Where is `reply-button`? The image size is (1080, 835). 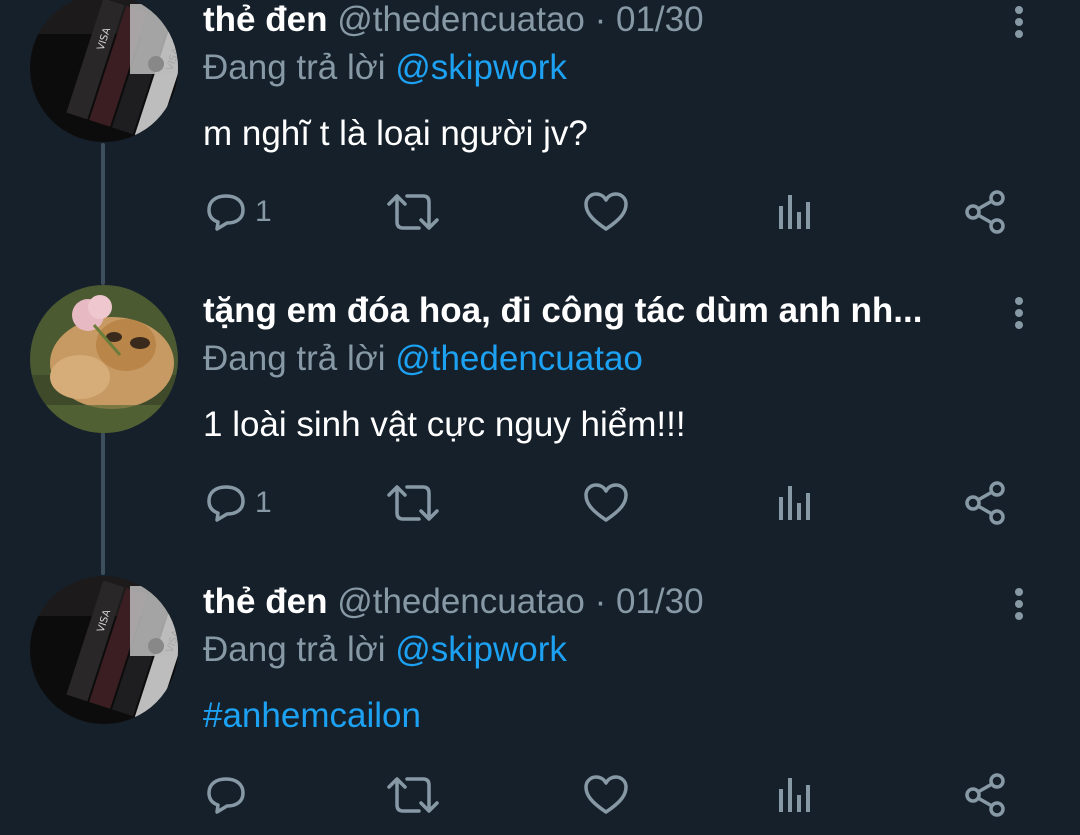 reply-button is located at coordinates (229, 795).